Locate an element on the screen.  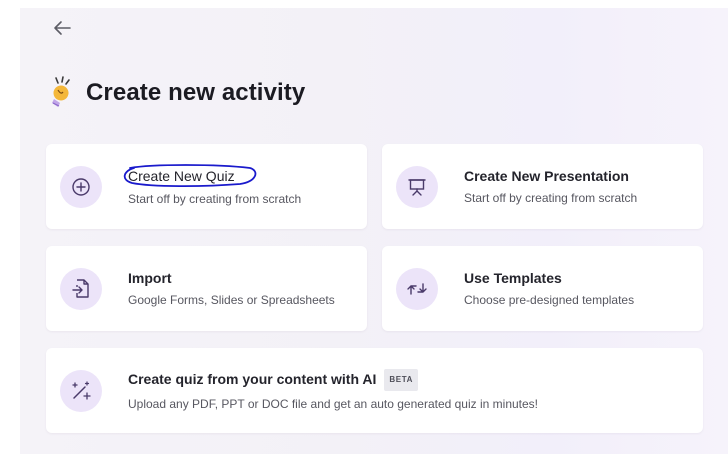
card-subtitle: Choose pre-designed templates is located at coordinates (549, 300).